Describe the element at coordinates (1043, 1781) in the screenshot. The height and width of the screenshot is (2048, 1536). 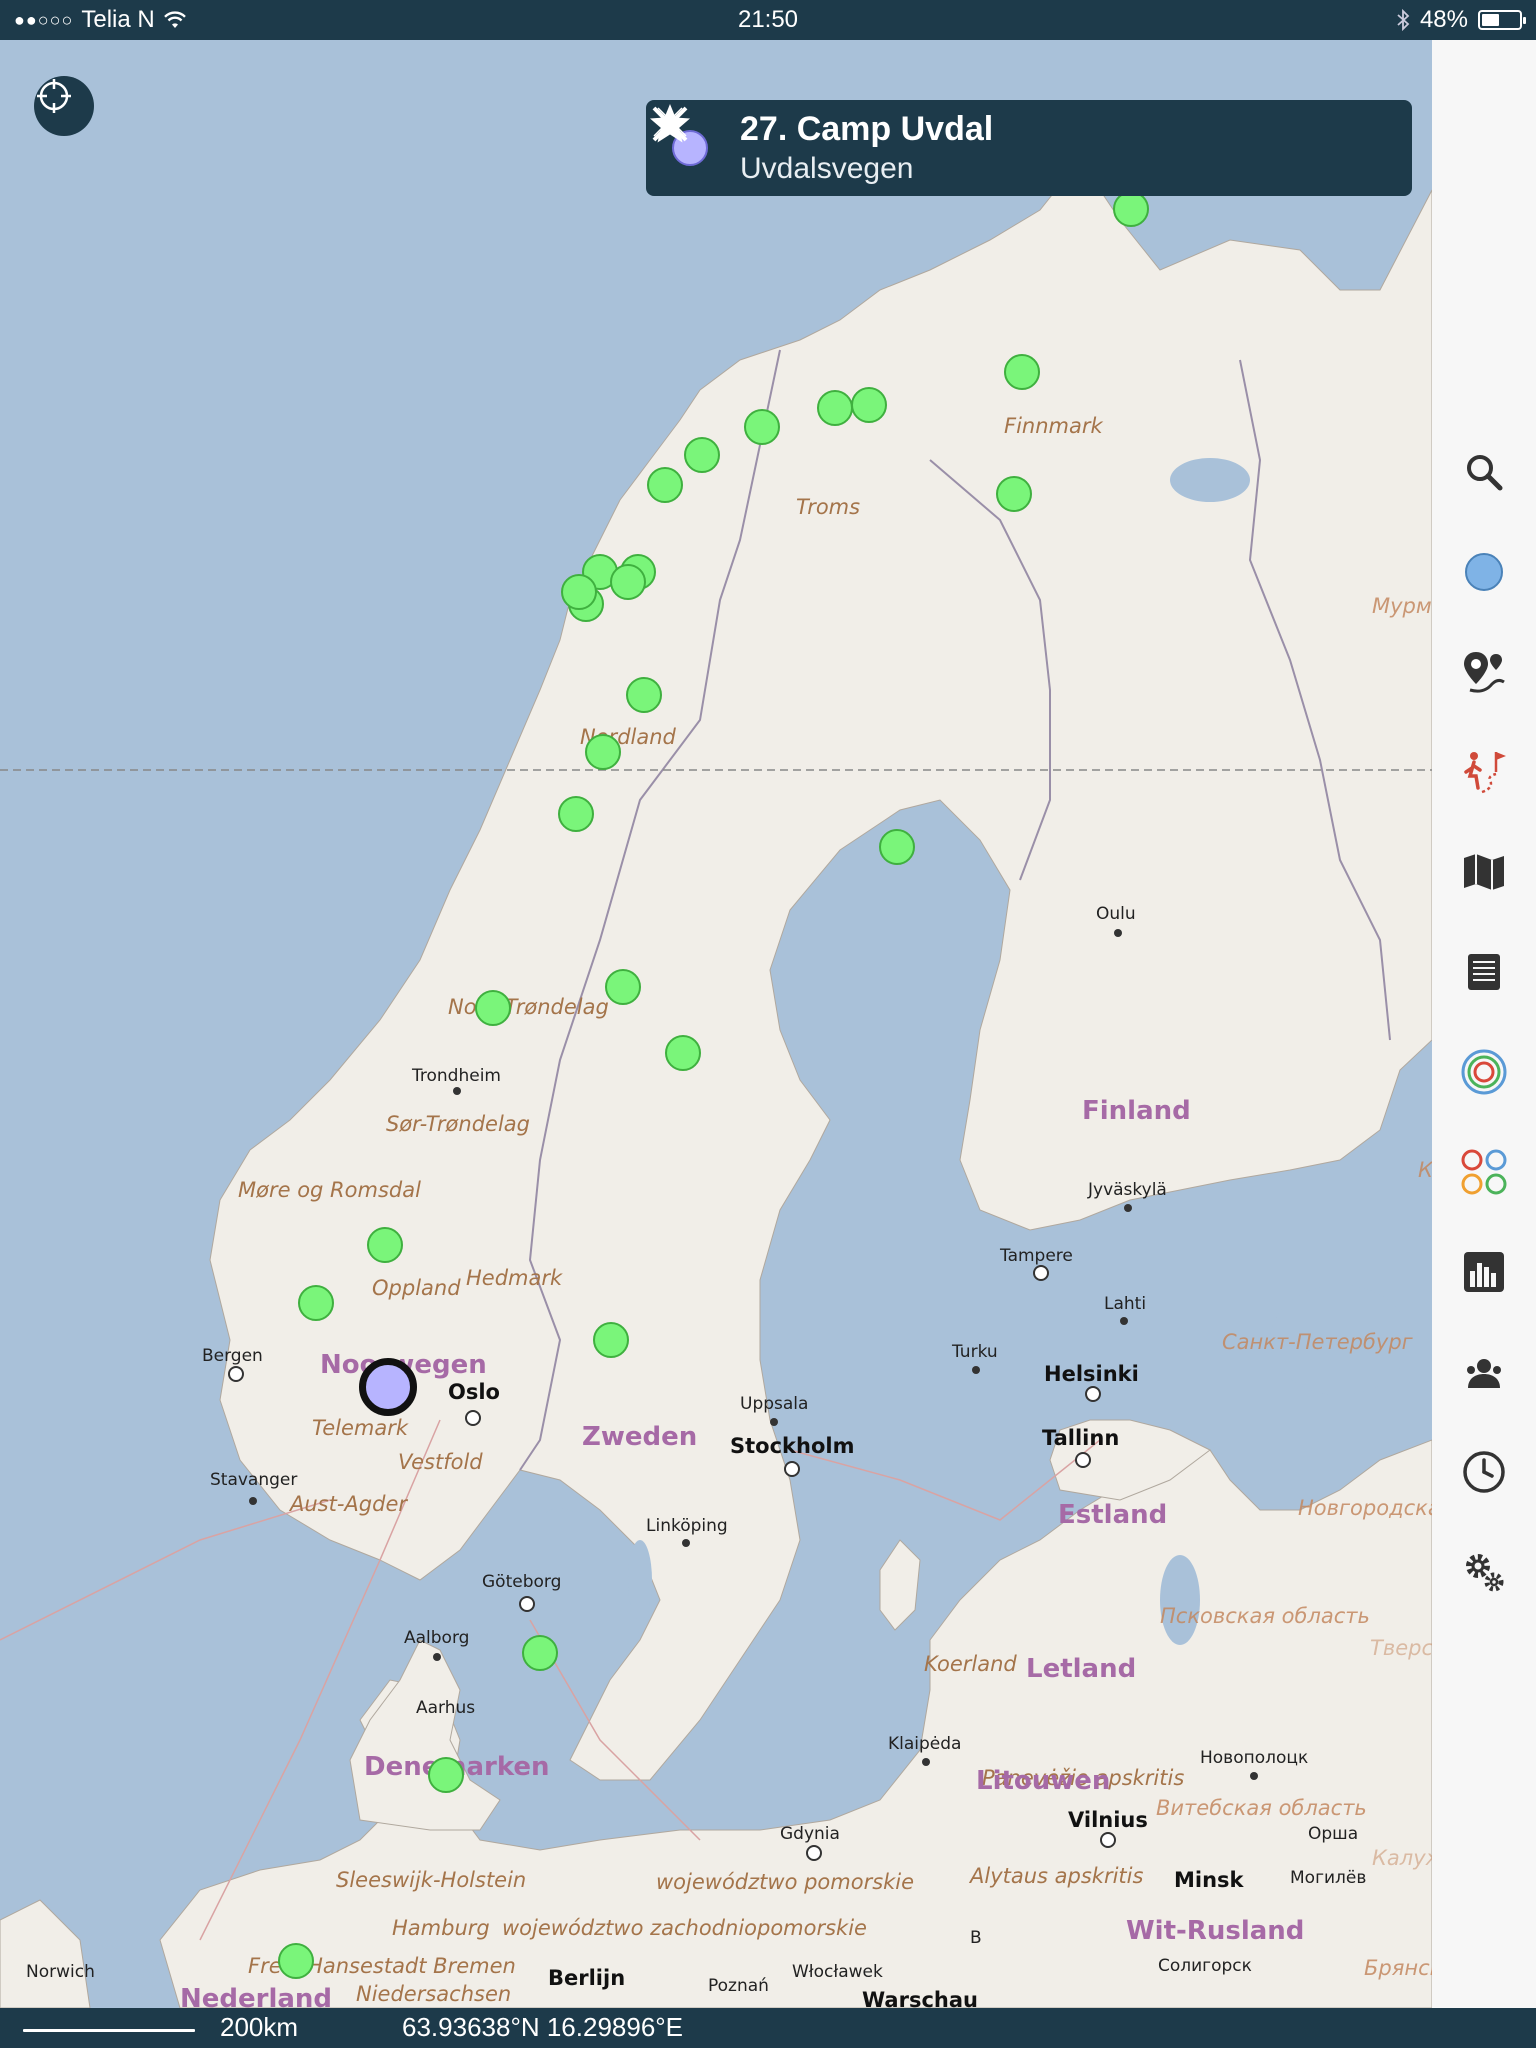
I see `country-label: Litouwen` at that location.